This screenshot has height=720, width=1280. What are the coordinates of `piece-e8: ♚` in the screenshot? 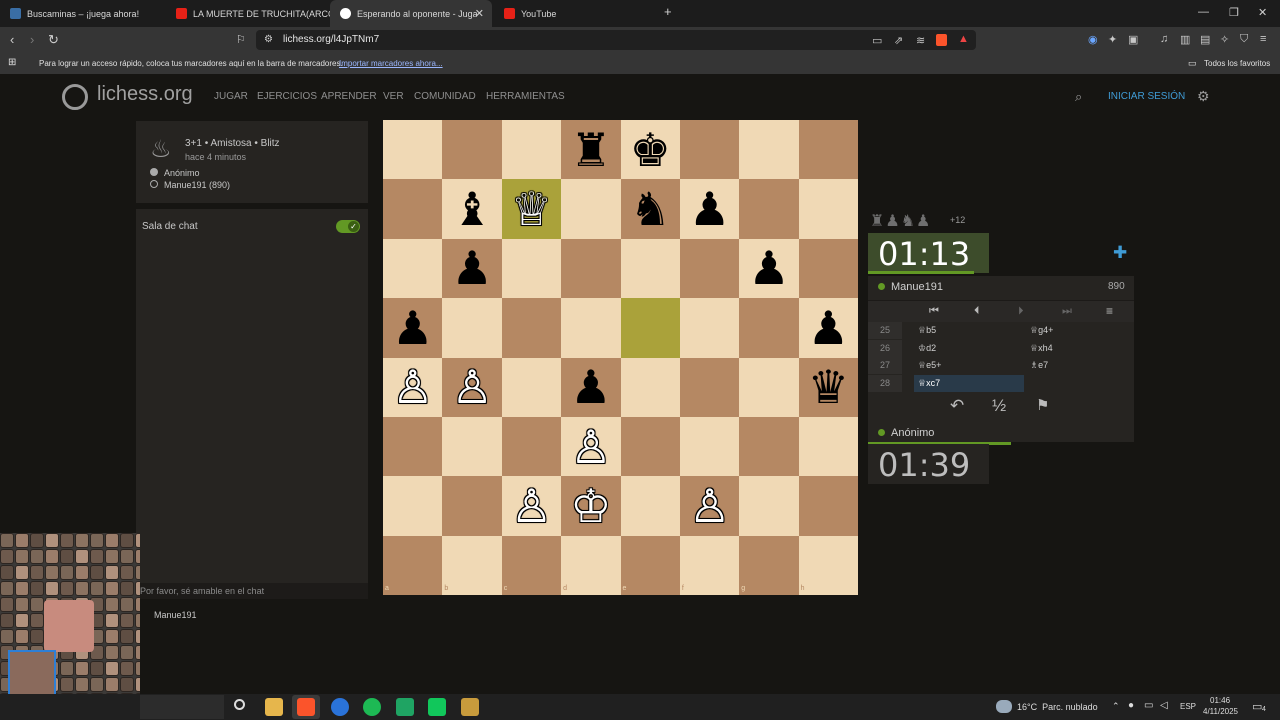 It's located at (650, 150).